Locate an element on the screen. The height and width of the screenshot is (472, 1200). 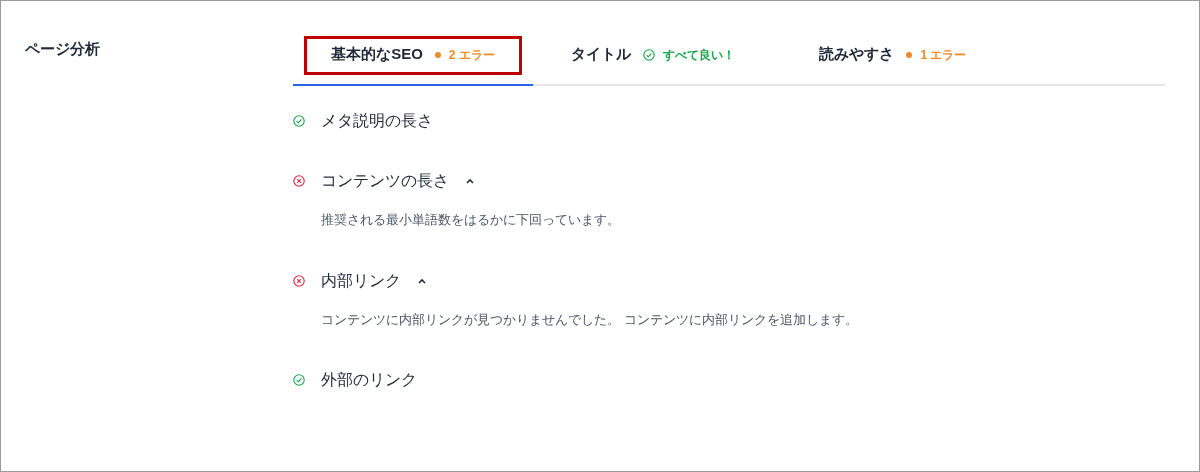
check-label: 外部のリンク is located at coordinates (369, 380).